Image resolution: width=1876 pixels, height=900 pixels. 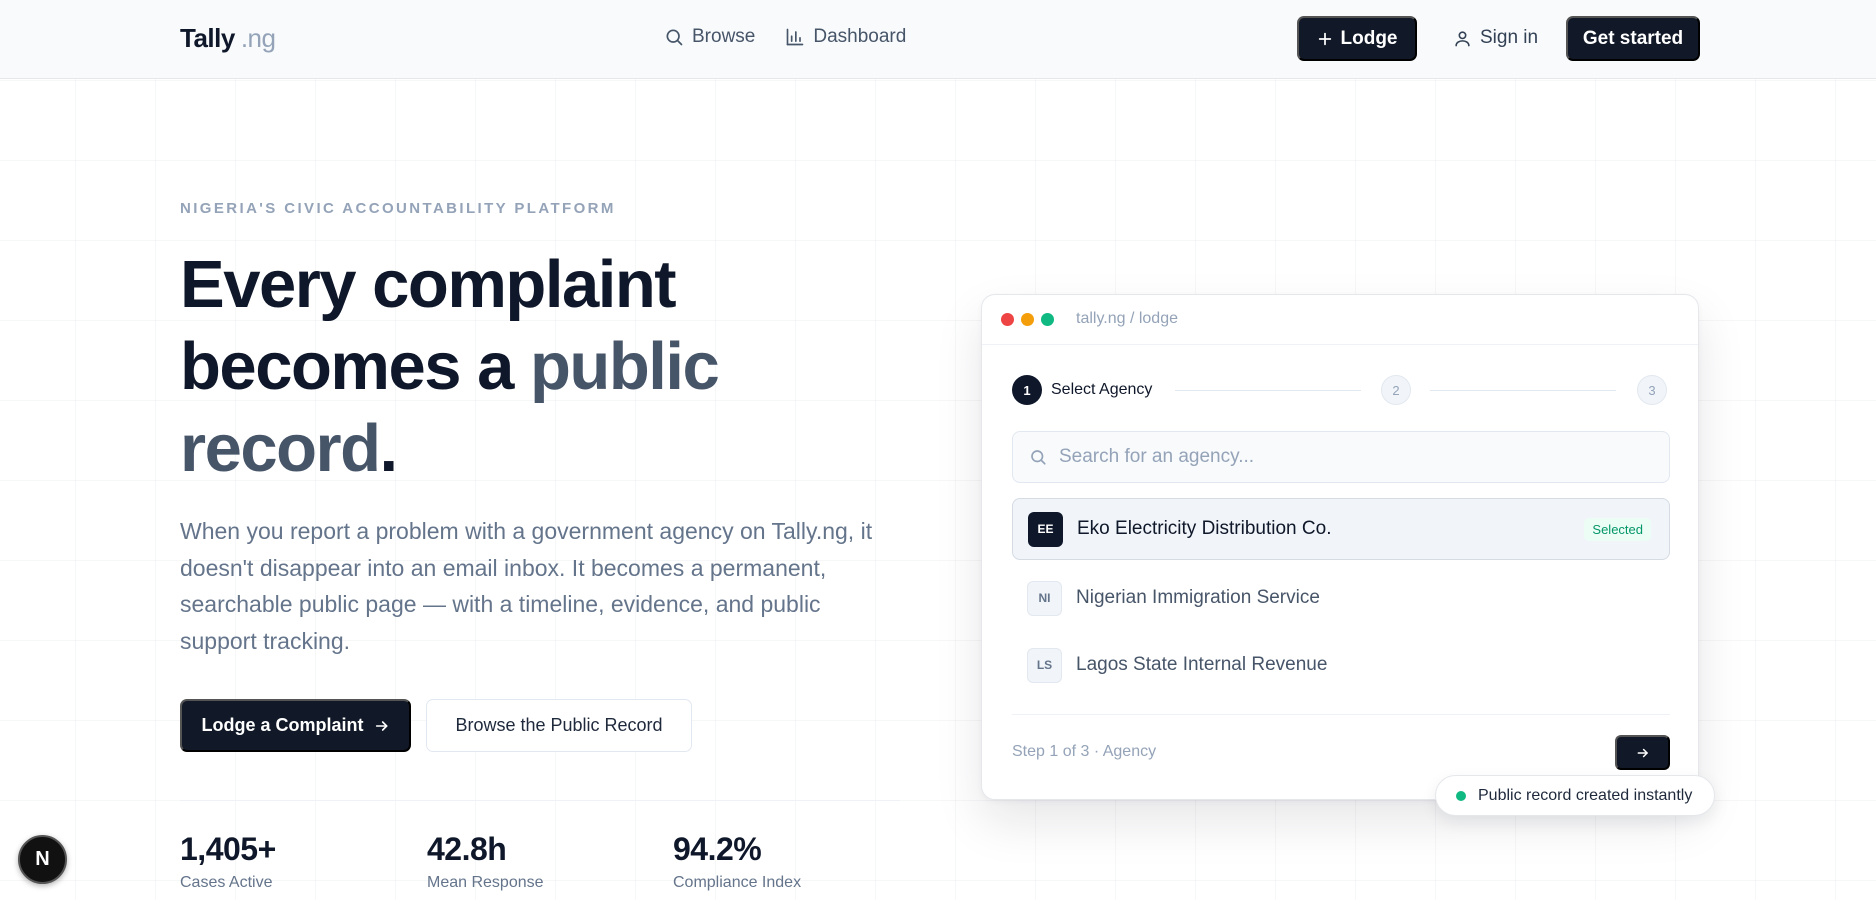 I want to click on user-icon, so click(x=1462, y=38).